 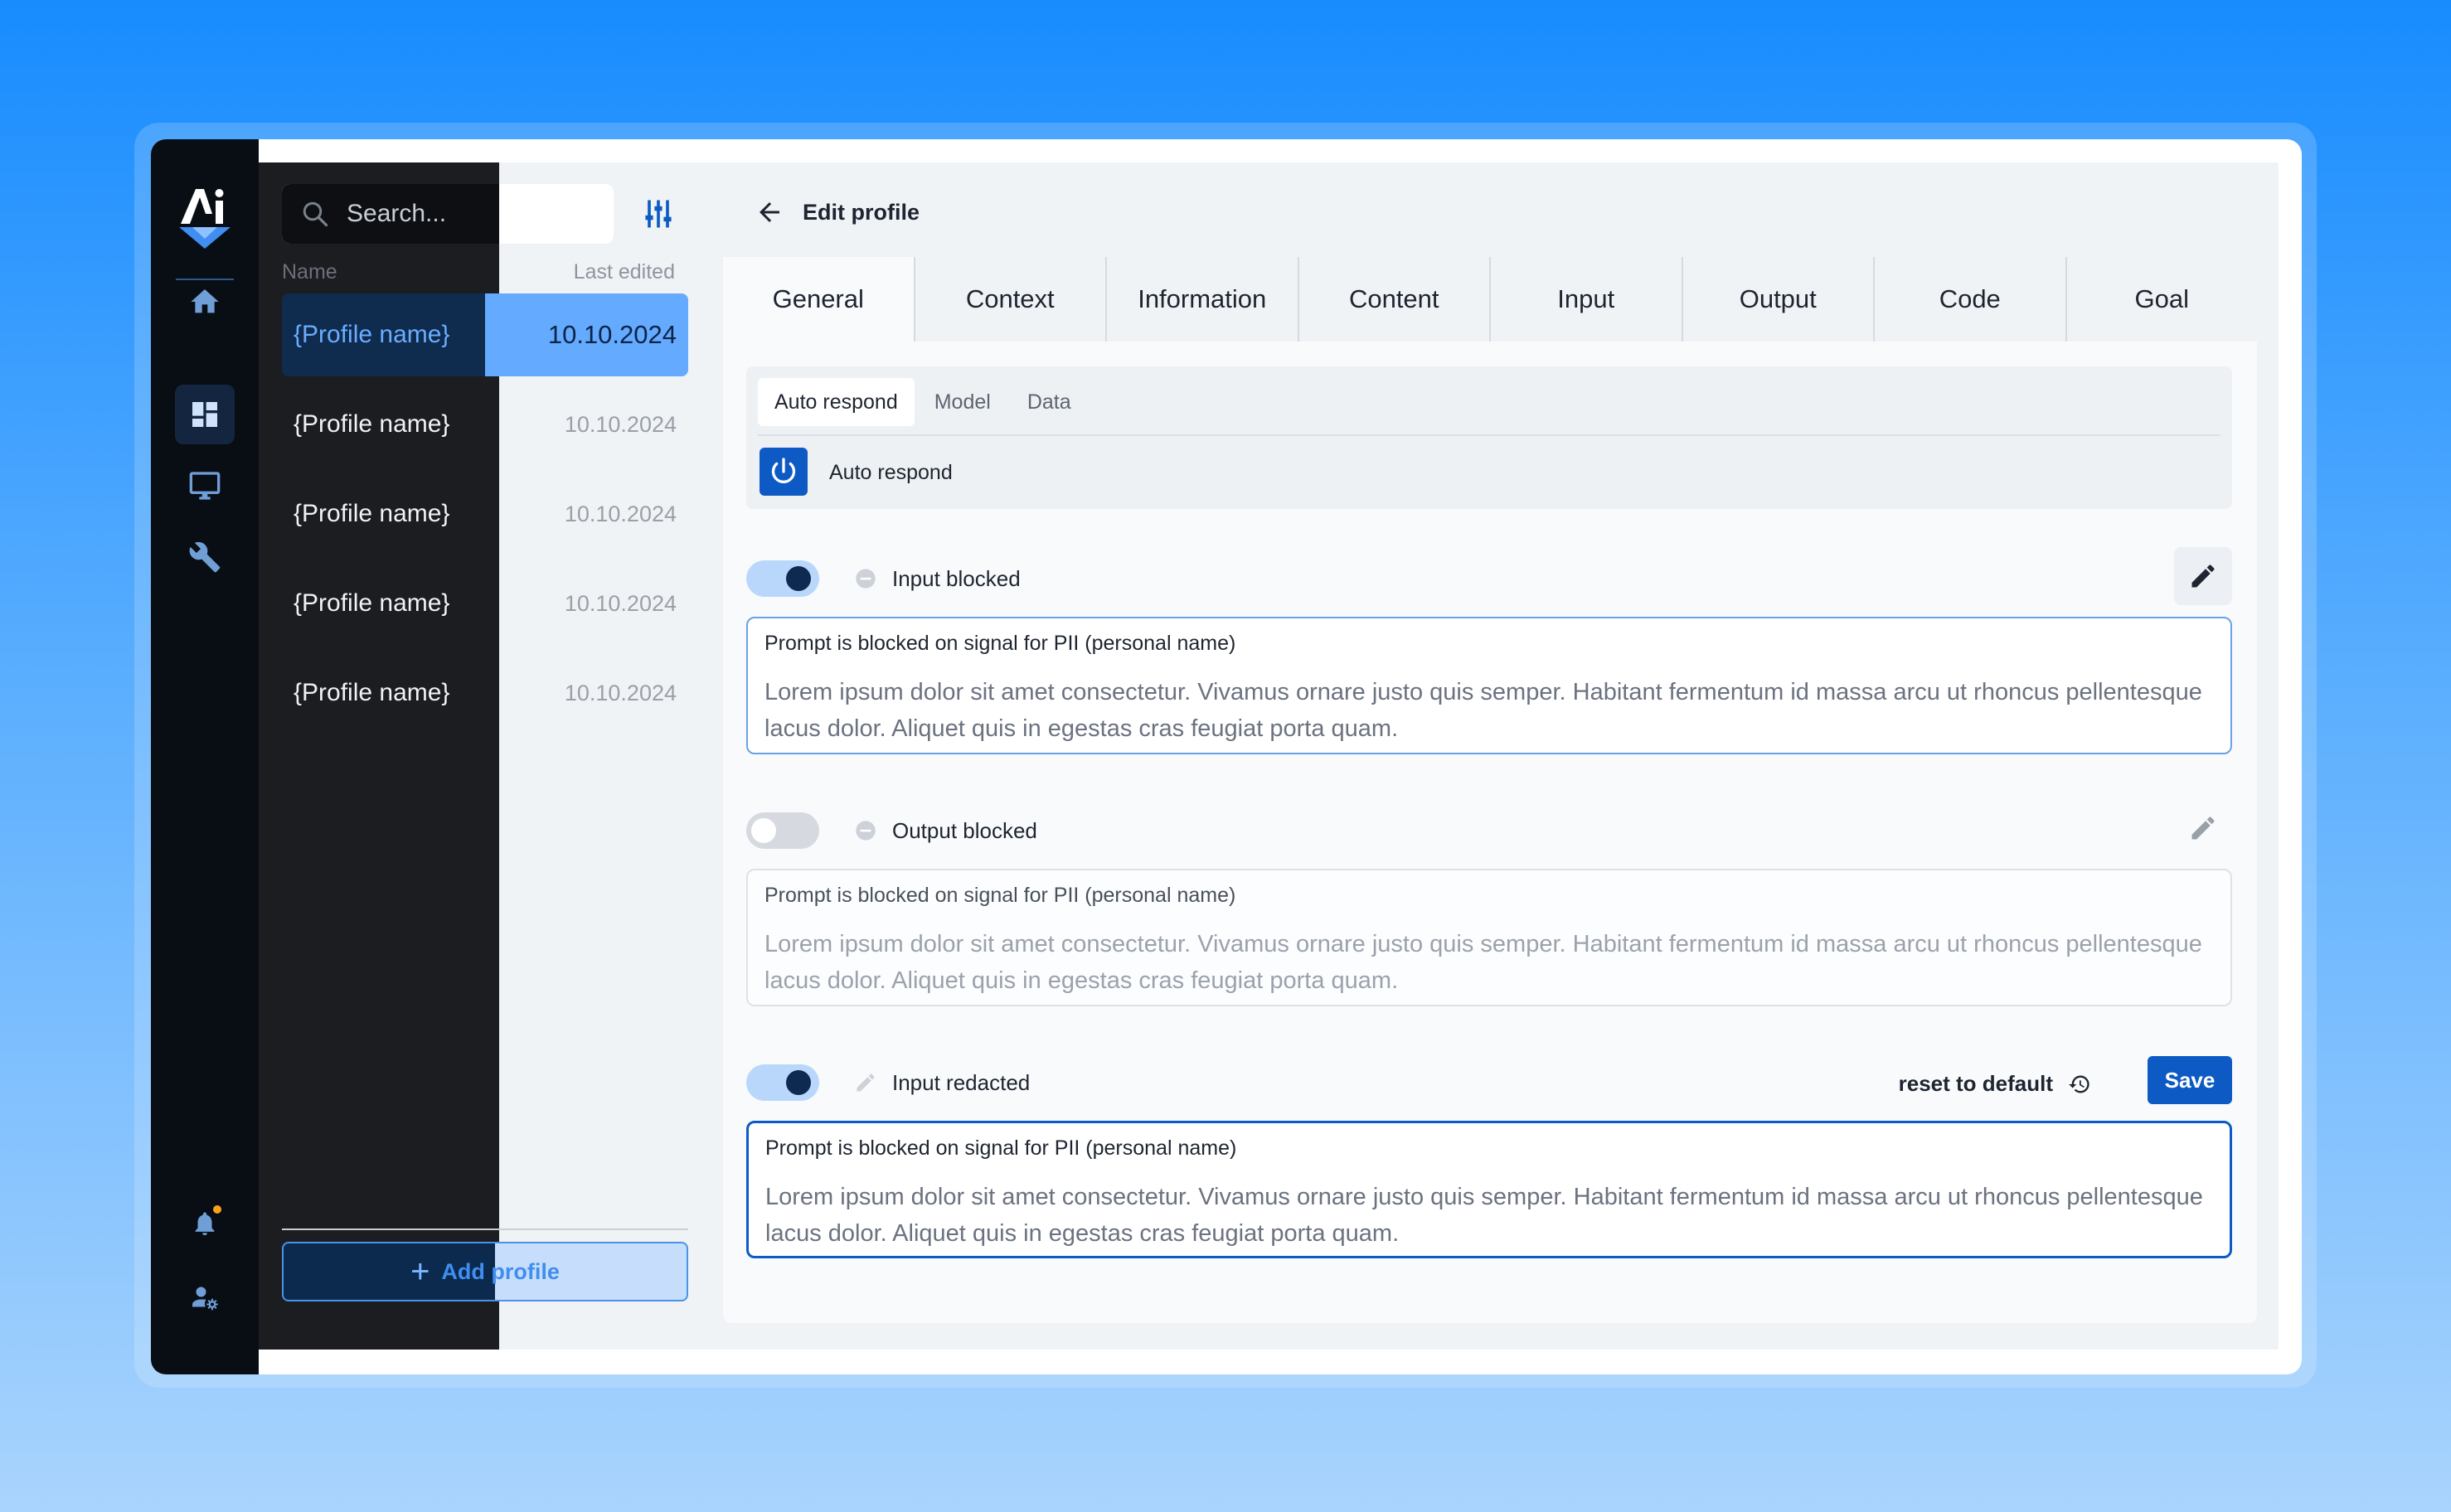 I want to click on home-icon, so click(x=205, y=301).